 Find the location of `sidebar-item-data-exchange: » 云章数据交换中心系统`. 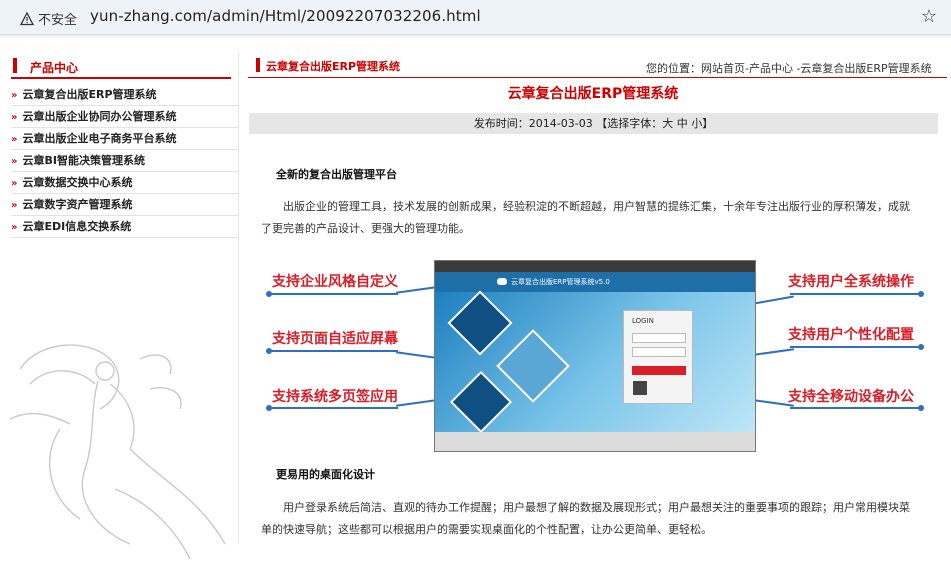

sidebar-item-data-exchange: » 云章数据交换中心系统 is located at coordinates (125, 183).